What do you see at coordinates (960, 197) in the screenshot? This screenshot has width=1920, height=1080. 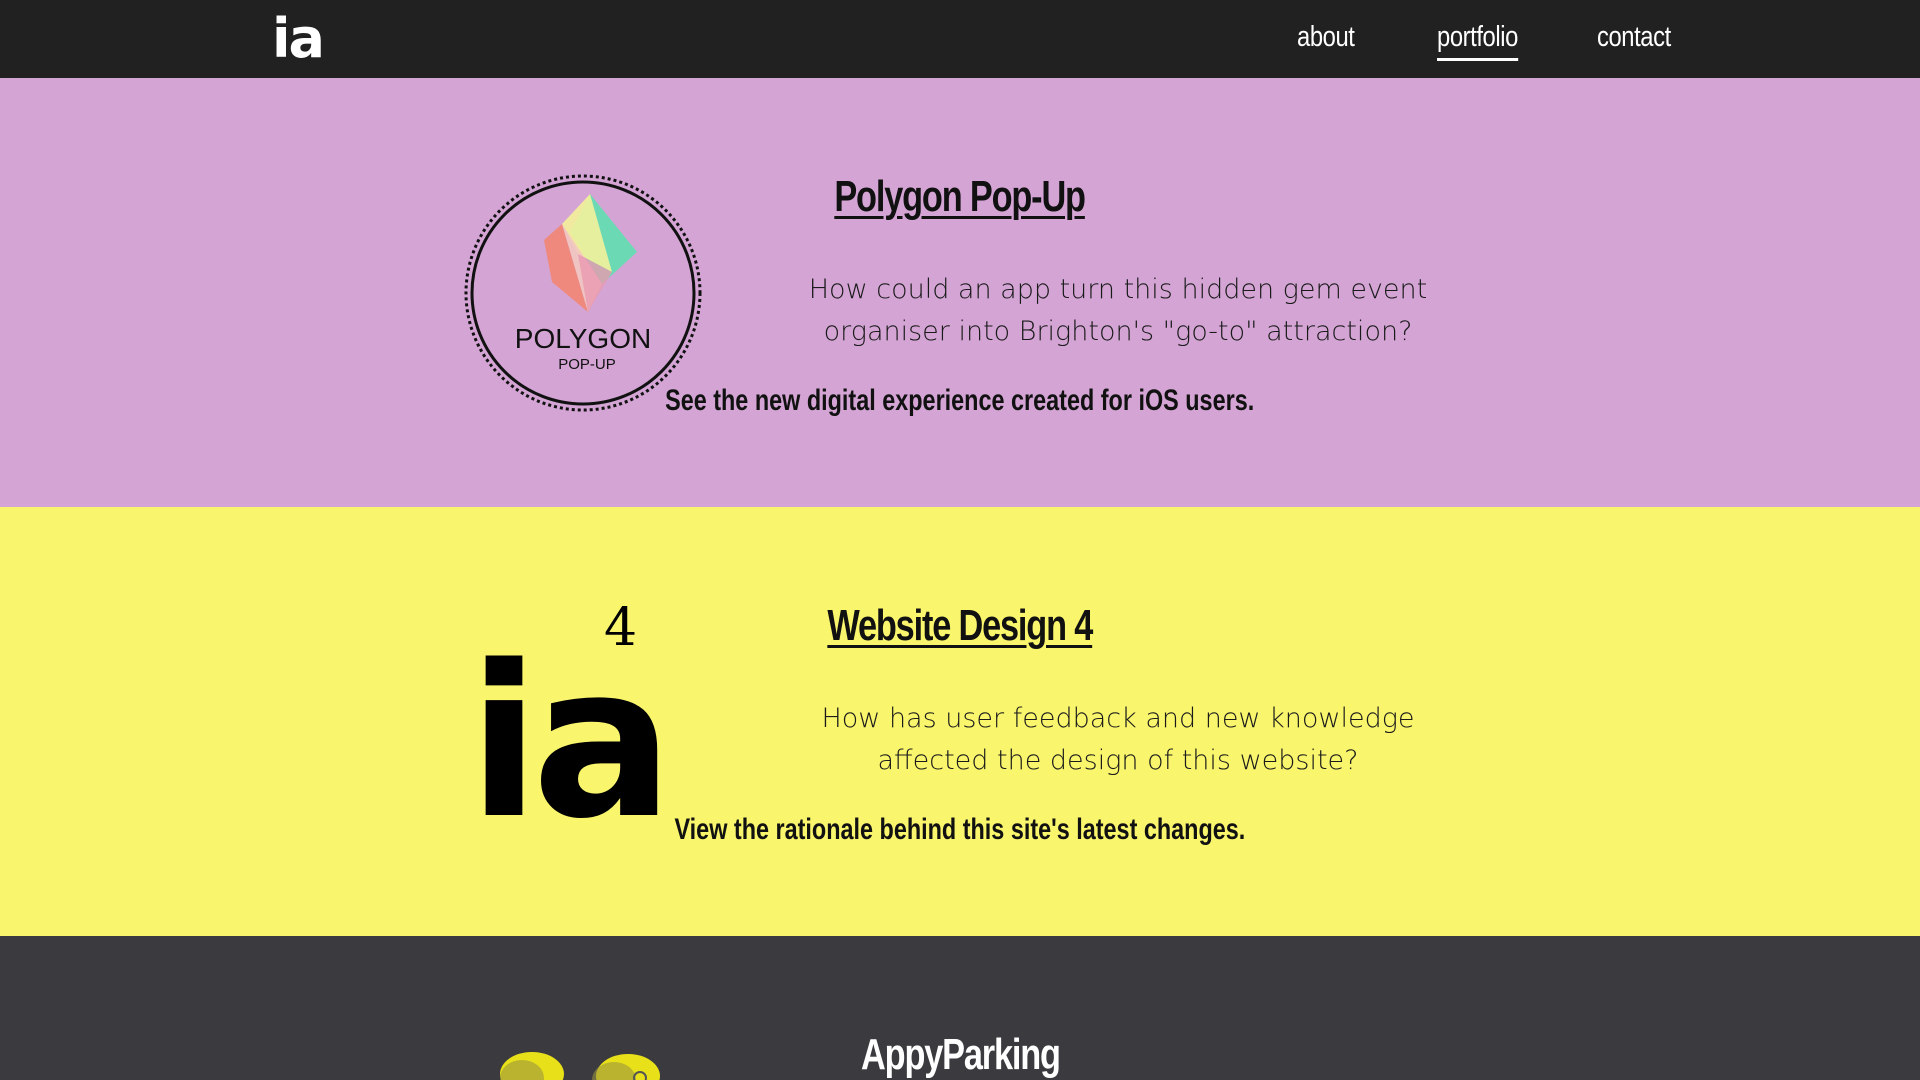 I see `project-title-polygon-popup: Polygon Pop-Up` at bounding box center [960, 197].